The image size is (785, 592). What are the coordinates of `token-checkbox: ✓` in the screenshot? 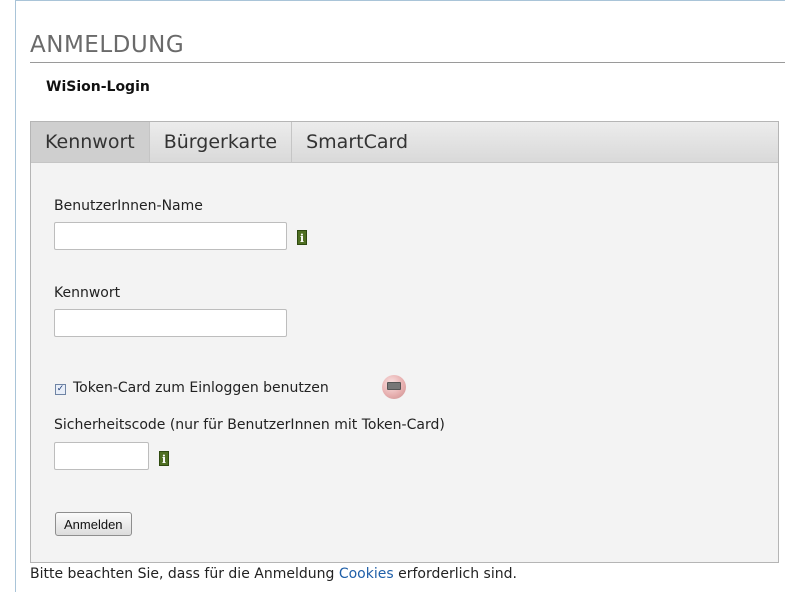 It's located at (60, 389).